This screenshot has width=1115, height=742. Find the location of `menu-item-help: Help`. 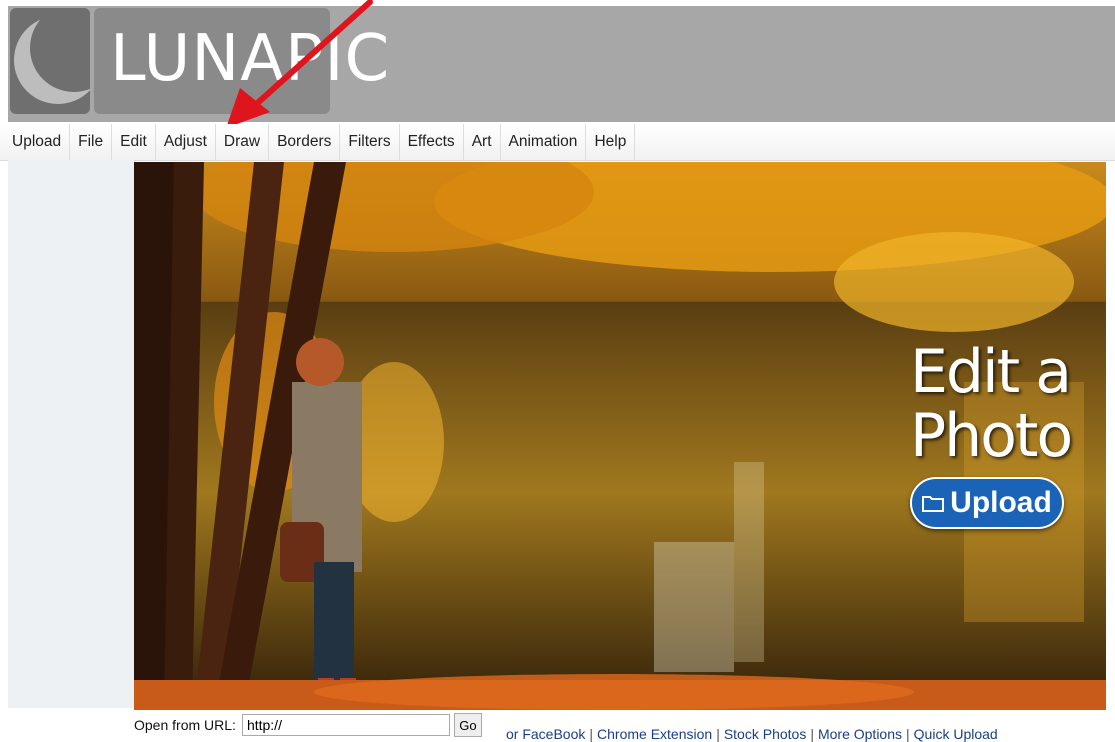

menu-item-help: Help is located at coordinates (611, 142).